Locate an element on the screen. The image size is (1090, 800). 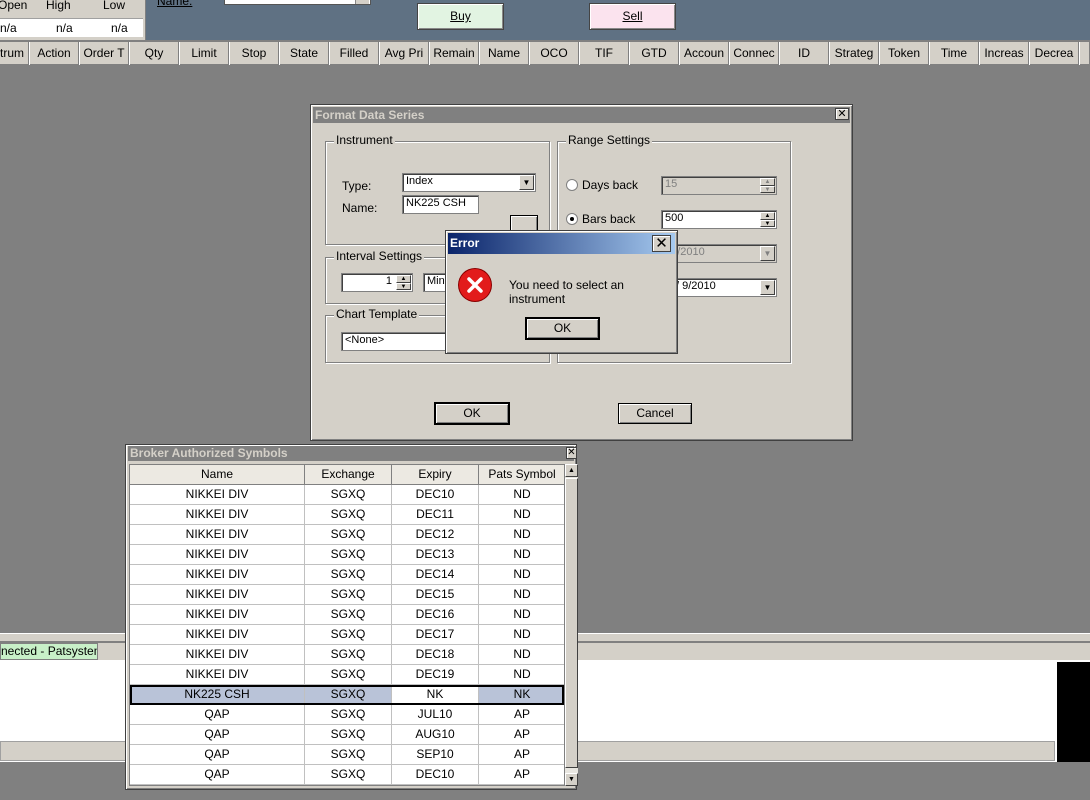
to-date-picker: / 9/2010 ▼ is located at coordinates (719, 287).